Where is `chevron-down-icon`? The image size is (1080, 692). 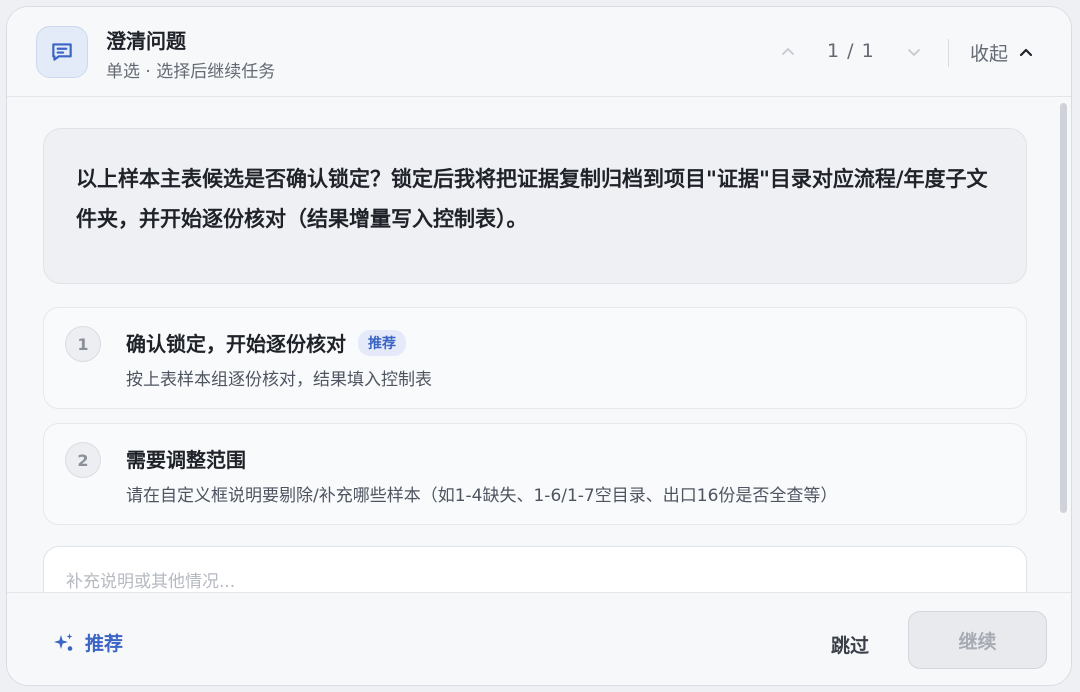 chevron-down-icon is located at coordinates (914, 52).